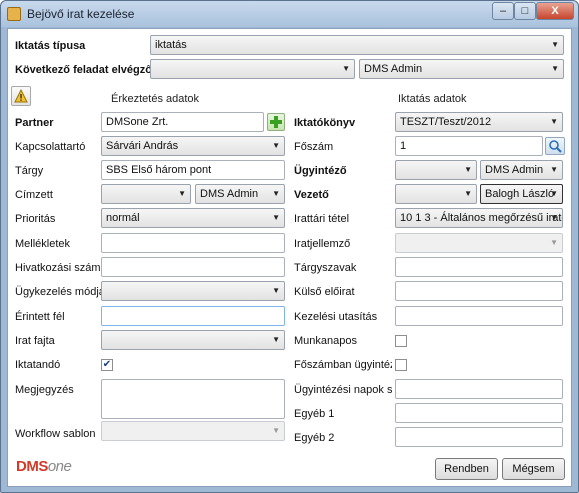 Image resolution: width=579 pixels, height=493 pixels. What do you see at coordinates (107, 365) in the screenshot?
I see `to-register-checkbox: ✔` at bounding box center [107, 365].